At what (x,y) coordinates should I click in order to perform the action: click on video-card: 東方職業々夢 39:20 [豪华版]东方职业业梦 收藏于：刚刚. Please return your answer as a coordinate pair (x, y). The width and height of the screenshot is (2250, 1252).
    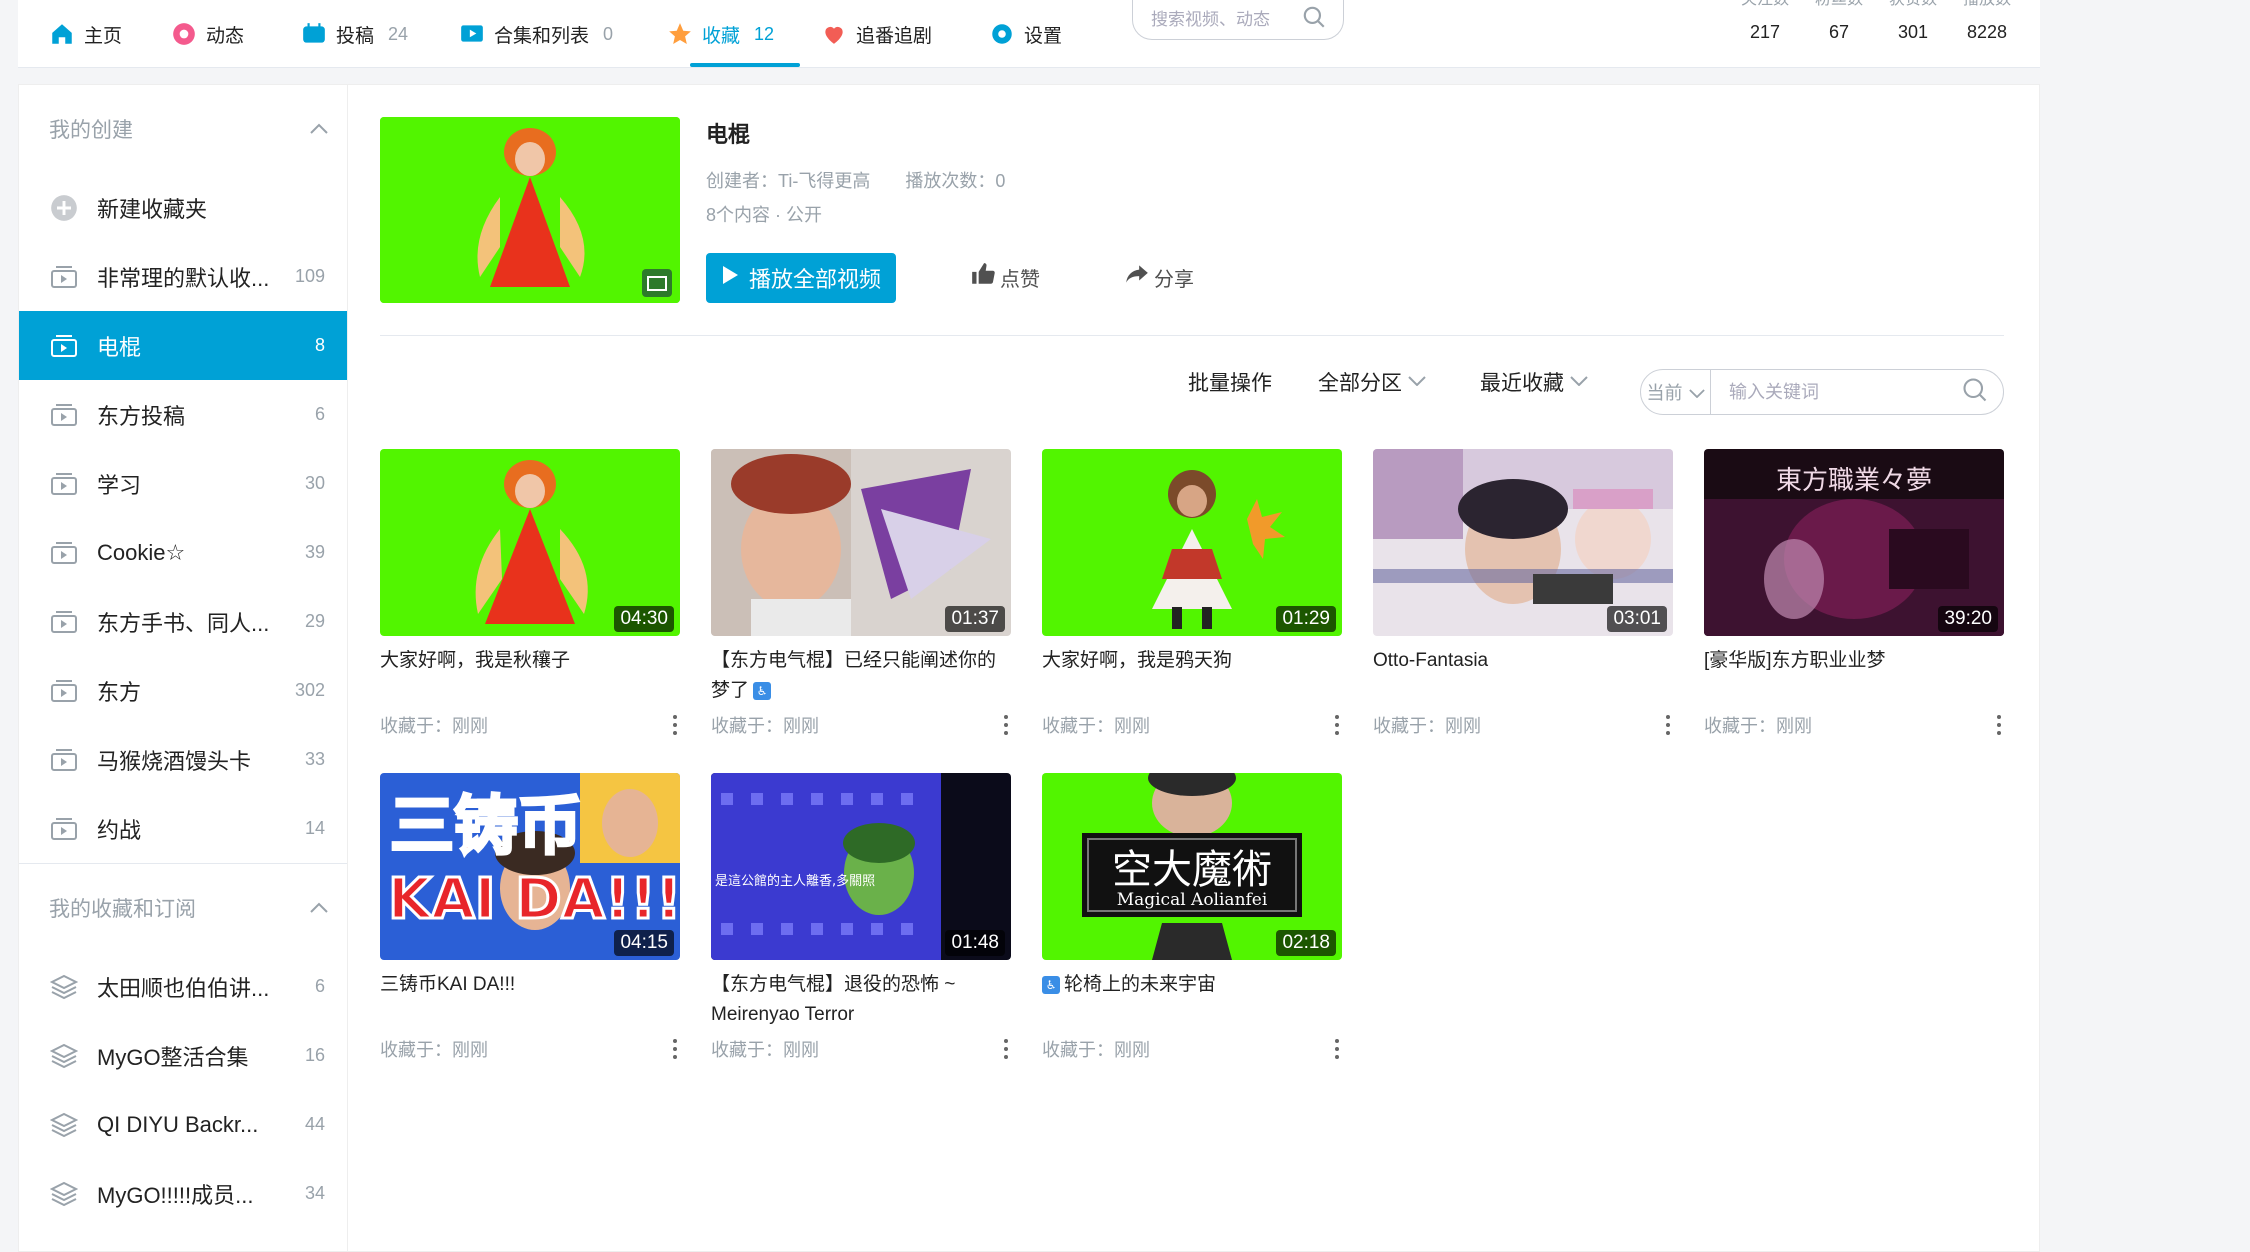
    Looking at the image, I should click on (1854, 593).